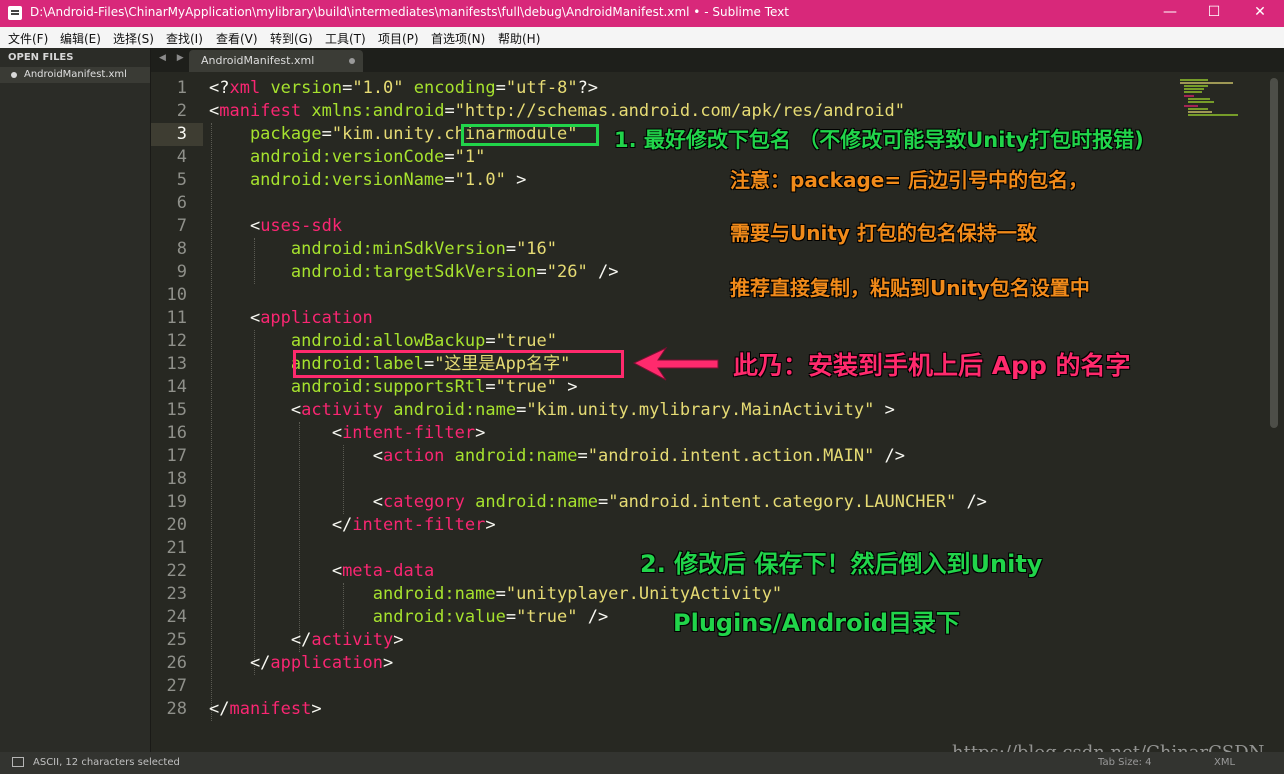  Describe the element at coordinates (176, 548) in the screenshot. I see `line-number: 21` at that location.